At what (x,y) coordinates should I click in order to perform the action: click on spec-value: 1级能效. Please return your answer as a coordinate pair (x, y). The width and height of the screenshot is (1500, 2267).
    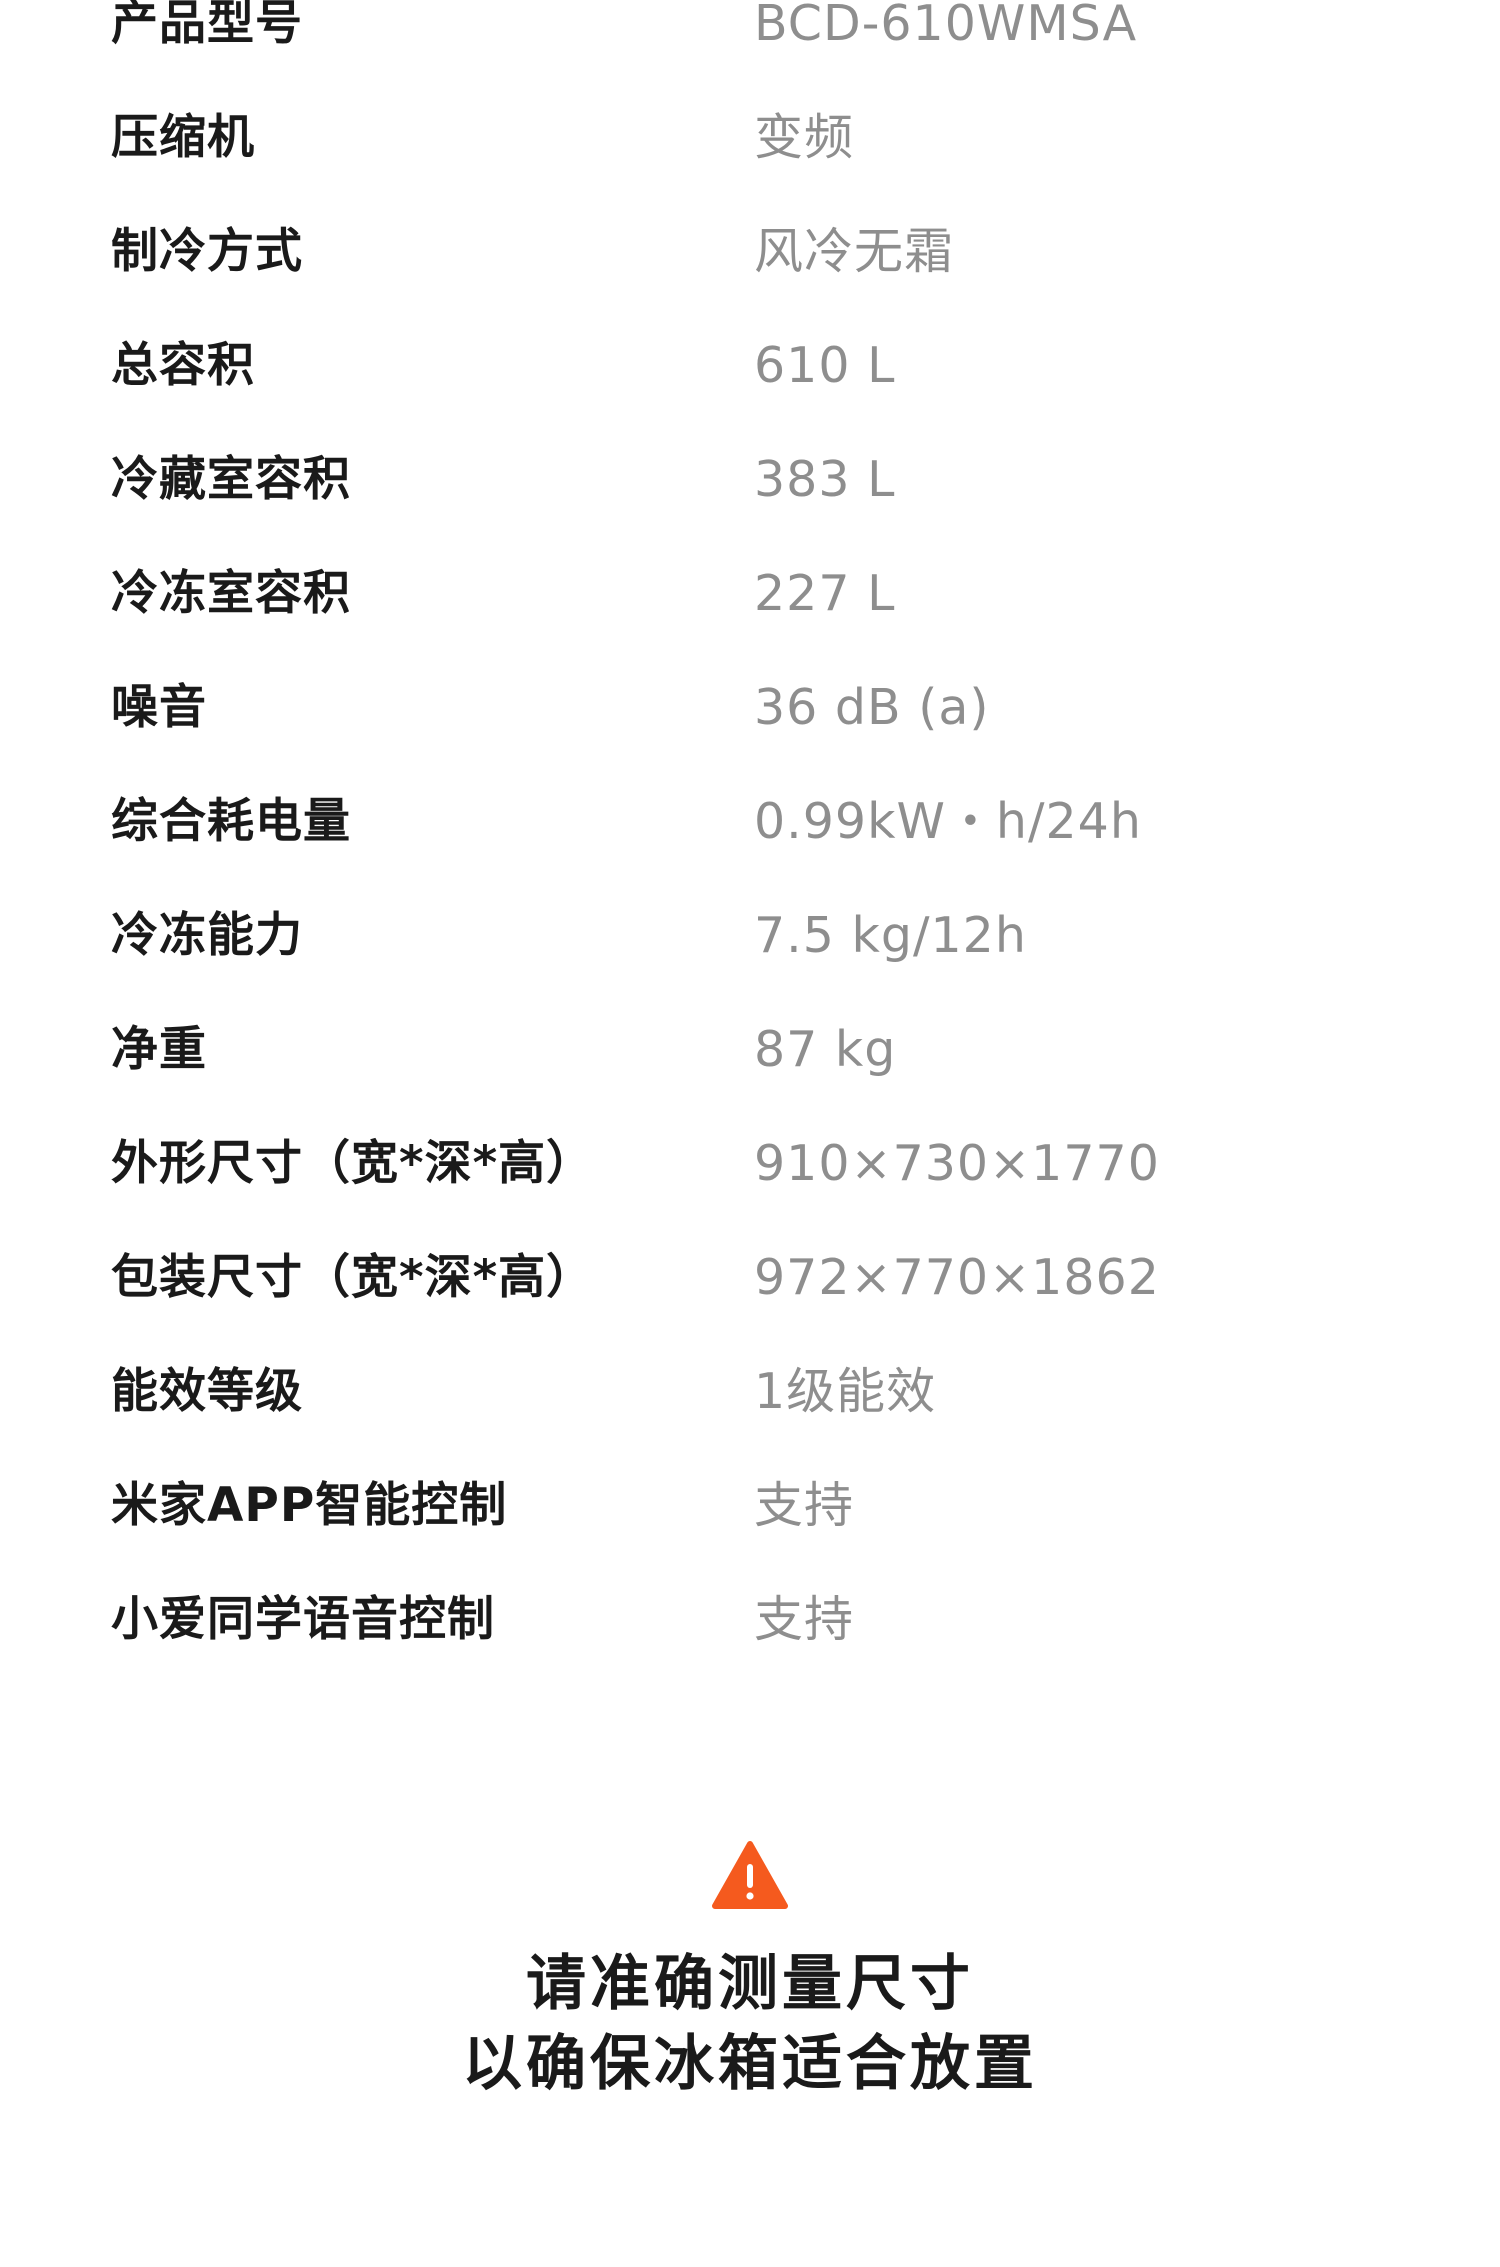
    Looking at the image, I should click on (845, 1391).